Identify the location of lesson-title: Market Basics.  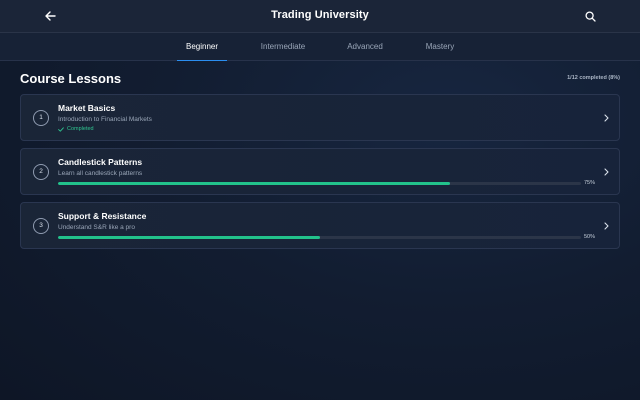
(87, 108).